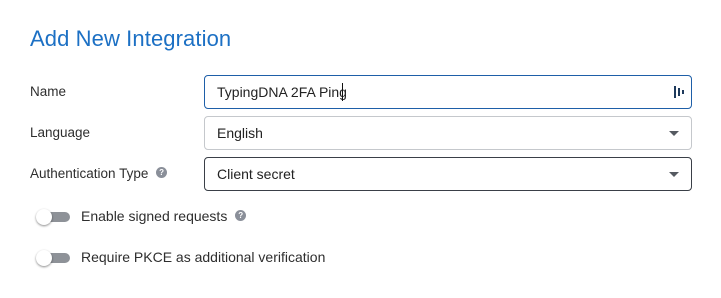  I want to click on name-field, so click(448, 92).